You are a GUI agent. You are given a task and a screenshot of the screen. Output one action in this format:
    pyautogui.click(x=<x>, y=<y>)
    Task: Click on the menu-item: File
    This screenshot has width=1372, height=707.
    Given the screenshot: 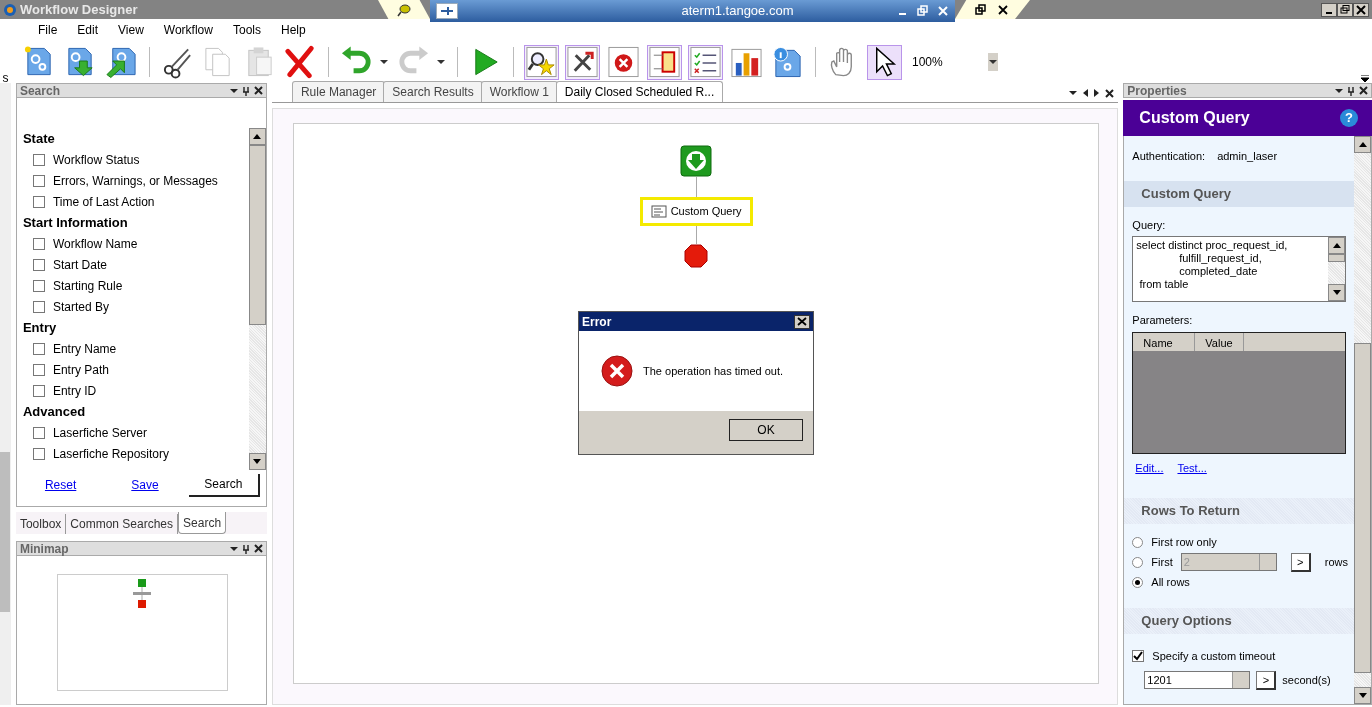 What is the action you would take?
    pyautogui.click(x=48, y=30)
    